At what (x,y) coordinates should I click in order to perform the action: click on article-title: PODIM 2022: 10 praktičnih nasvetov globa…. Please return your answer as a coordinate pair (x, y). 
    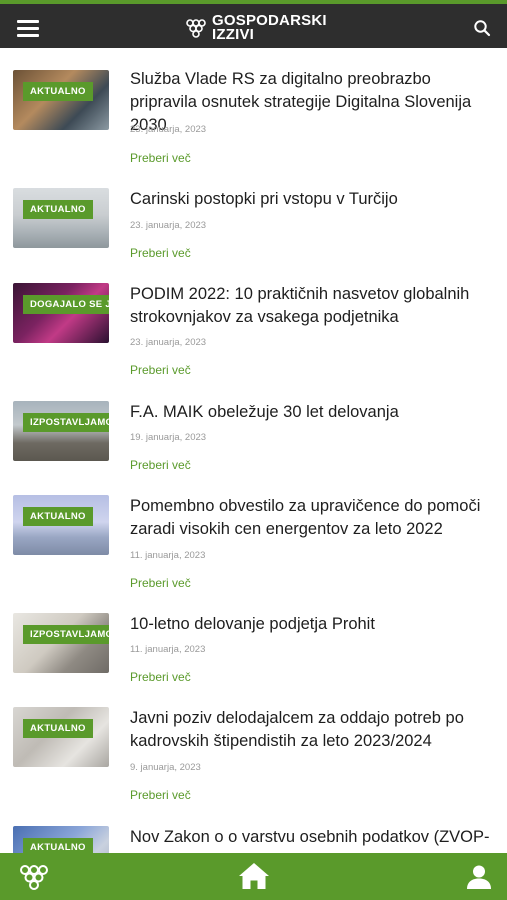
    Looking at the image, I should click on (312, 306).